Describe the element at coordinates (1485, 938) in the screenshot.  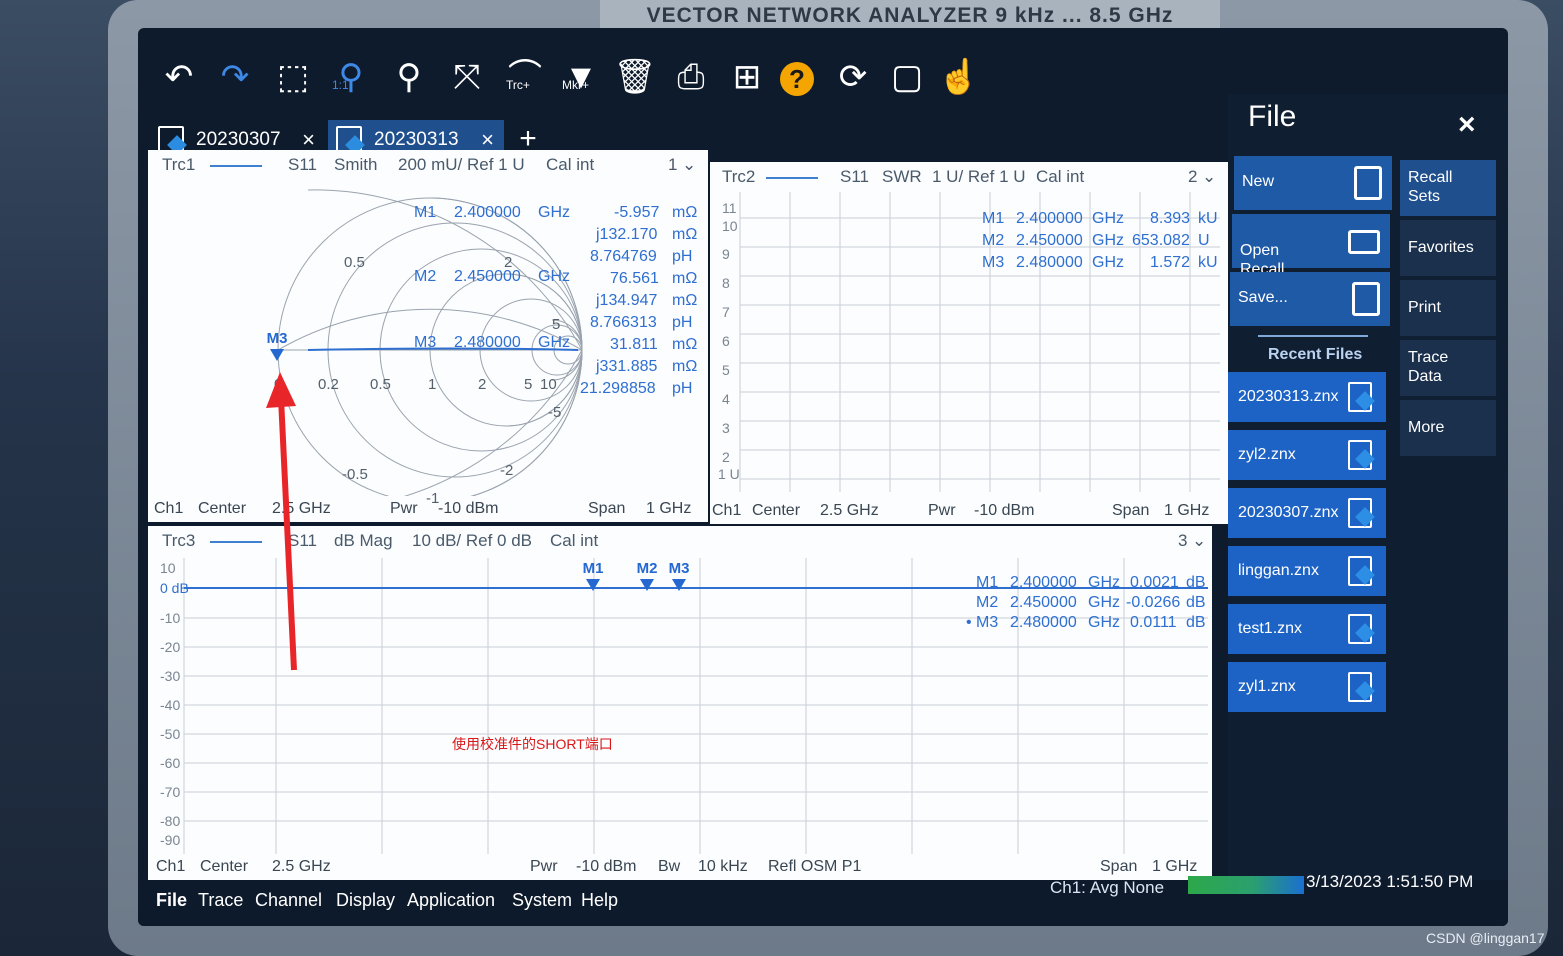
I see `watermark: CSDN @linggan17` at that location.